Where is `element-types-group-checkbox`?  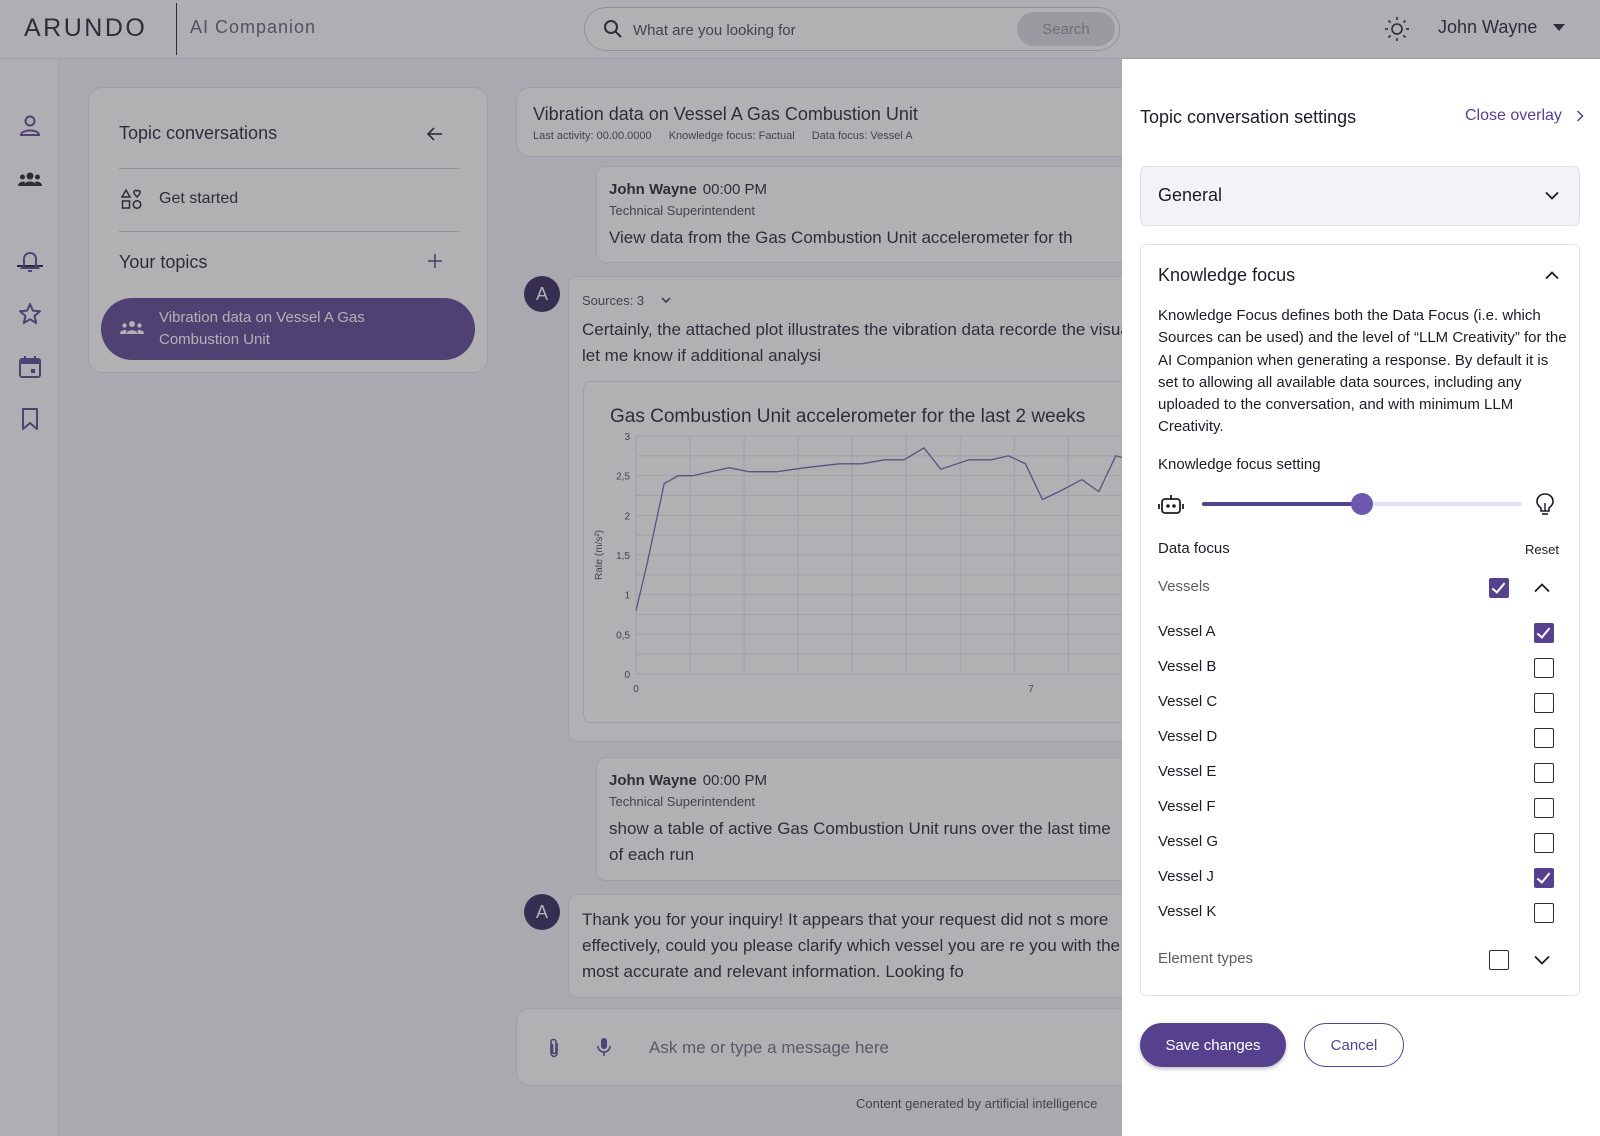 element-types-group-checkbox is located at coordinates (1499, 960).